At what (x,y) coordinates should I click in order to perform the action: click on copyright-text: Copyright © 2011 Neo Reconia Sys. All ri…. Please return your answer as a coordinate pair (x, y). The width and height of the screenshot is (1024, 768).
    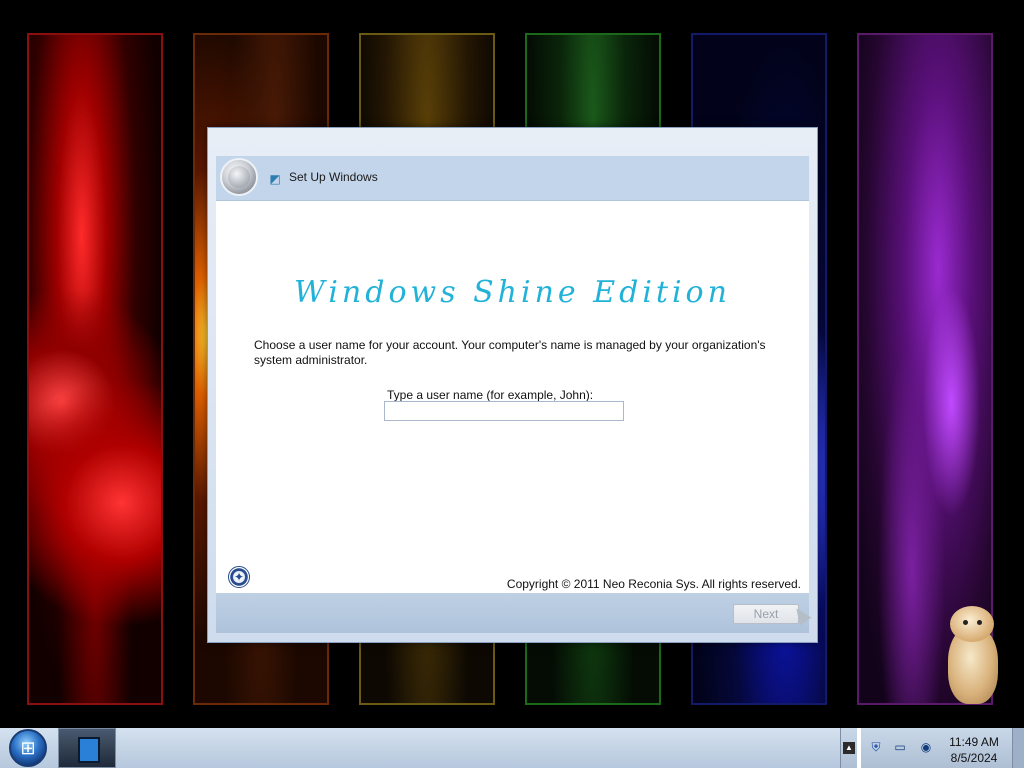
    Looking at the image, I should click on (653, 584).